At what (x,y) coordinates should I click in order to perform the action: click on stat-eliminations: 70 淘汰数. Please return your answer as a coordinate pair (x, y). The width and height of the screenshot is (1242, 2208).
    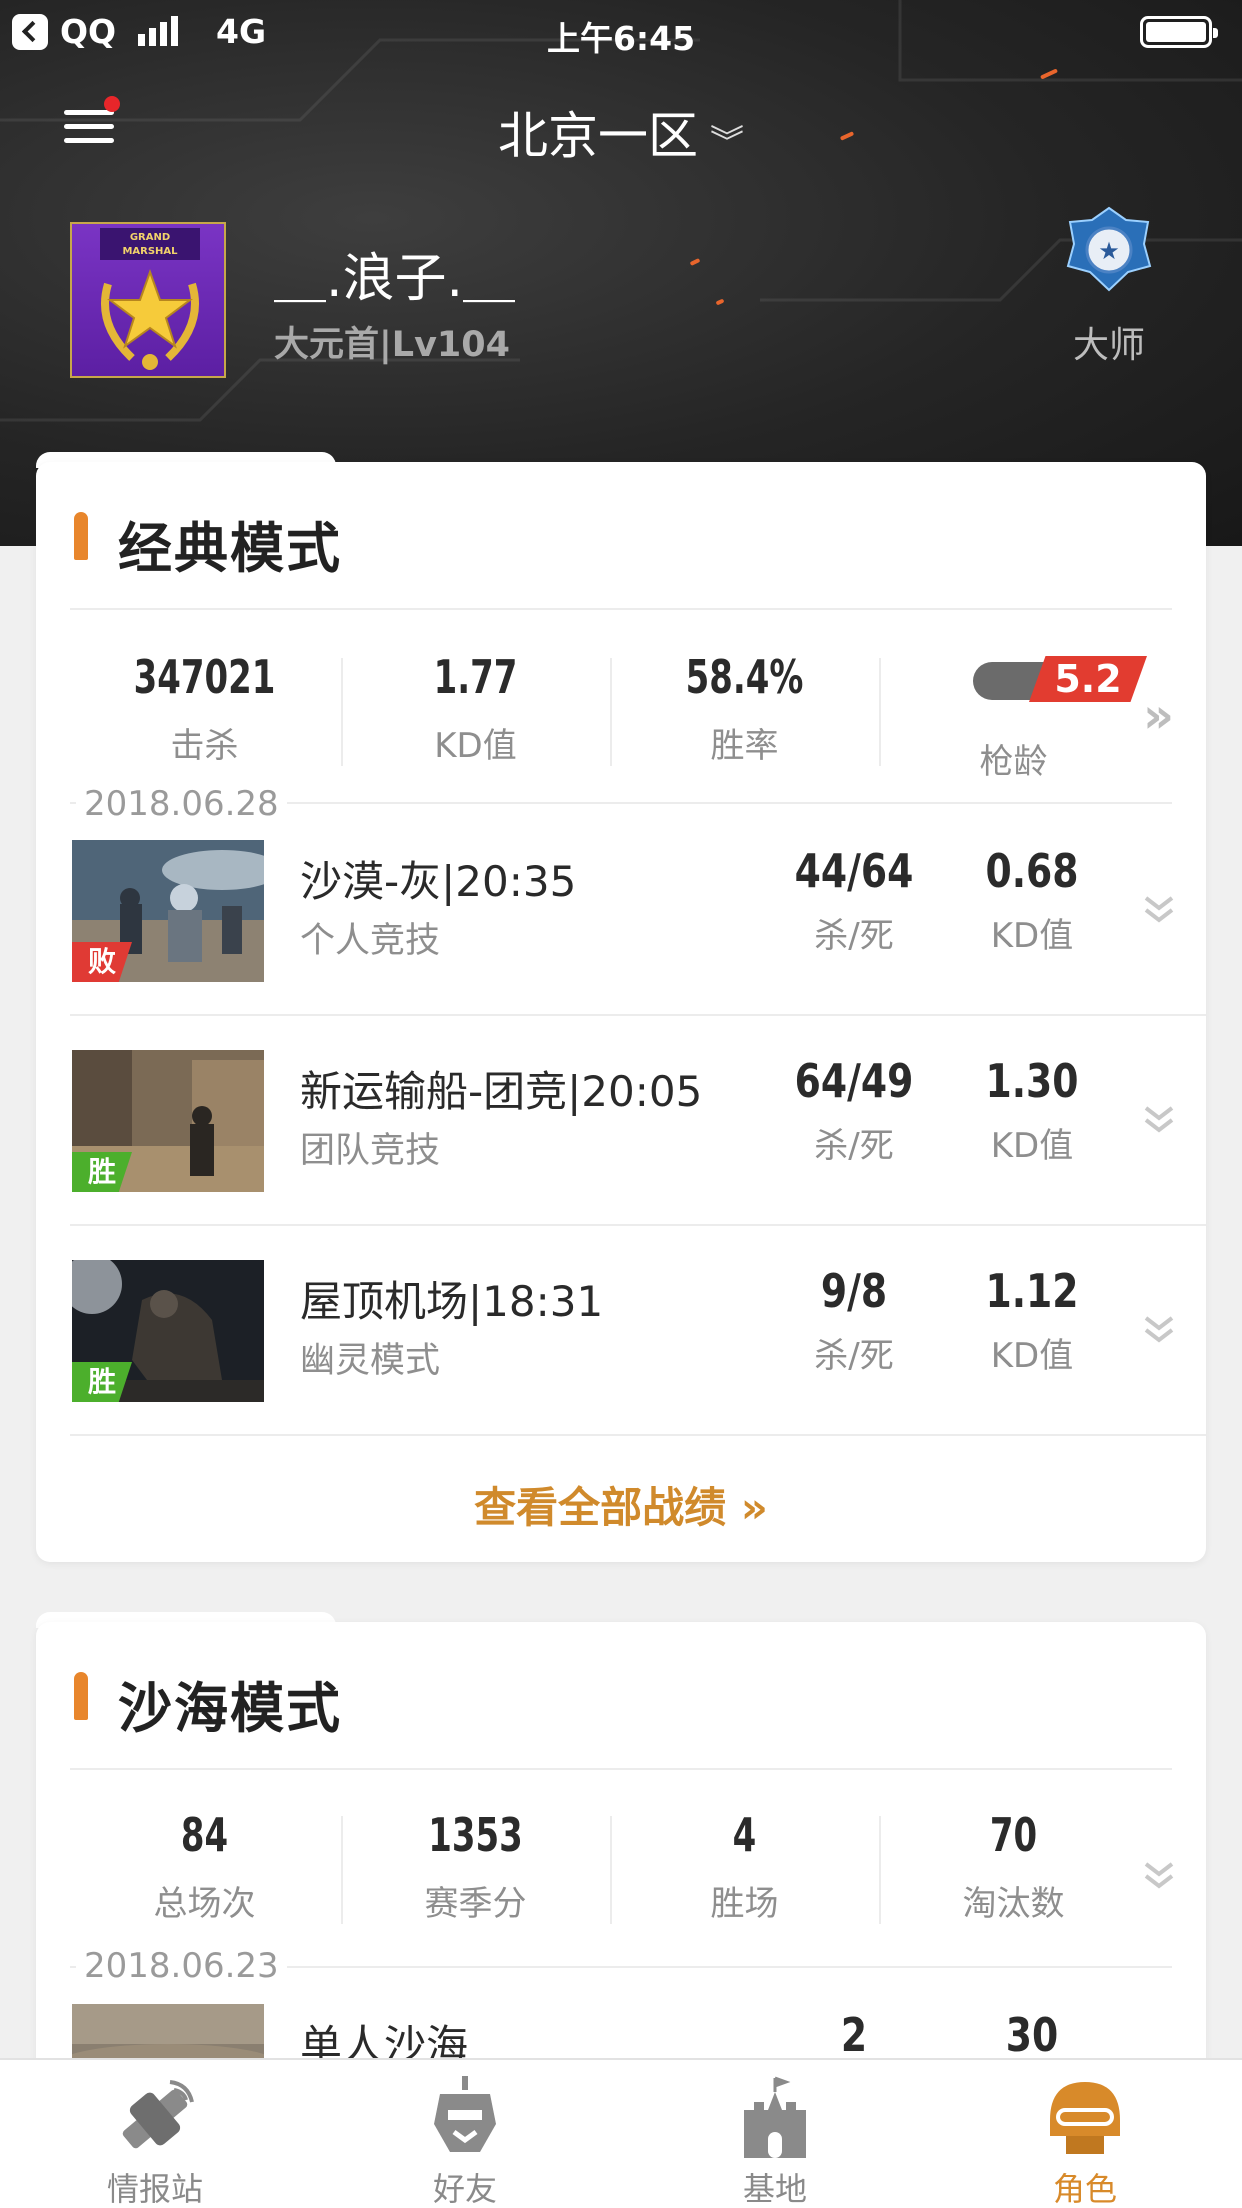
    Looking at the image, I should click on (1013, 1866).